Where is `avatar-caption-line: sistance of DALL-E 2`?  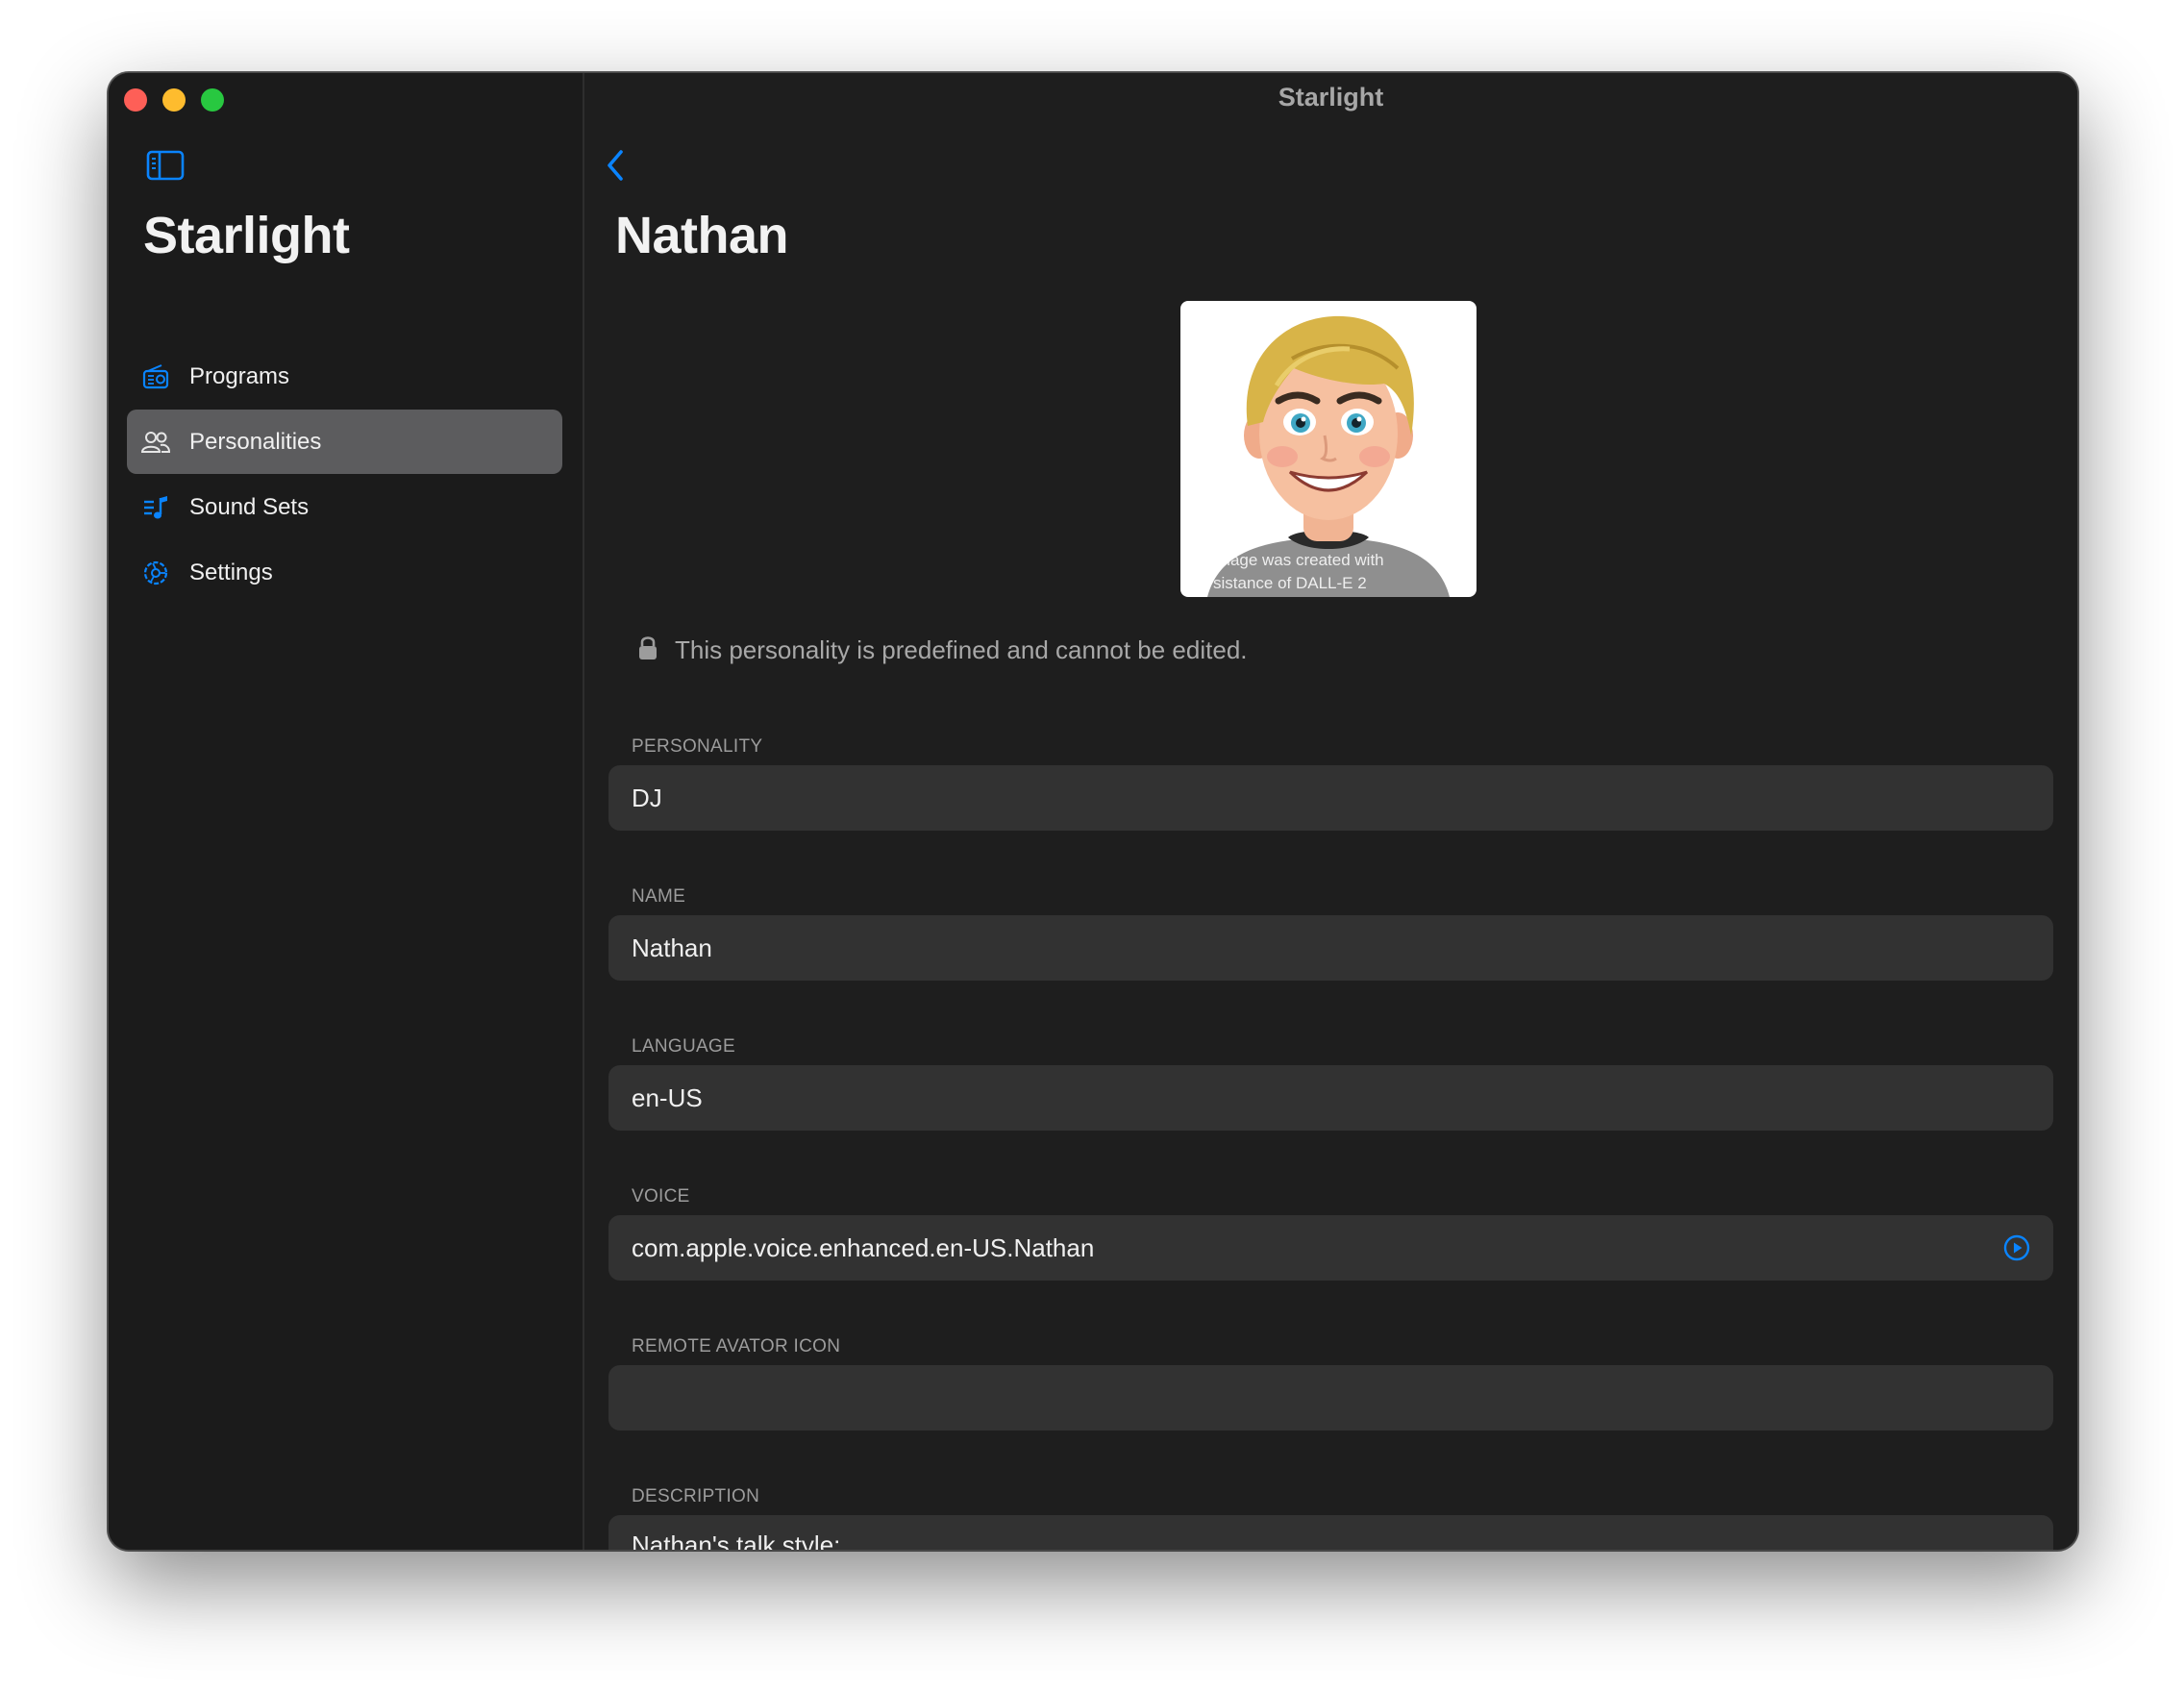 avatar-caption-line: sistance of DALL-E 2 is located at coordinates (1290, 583).